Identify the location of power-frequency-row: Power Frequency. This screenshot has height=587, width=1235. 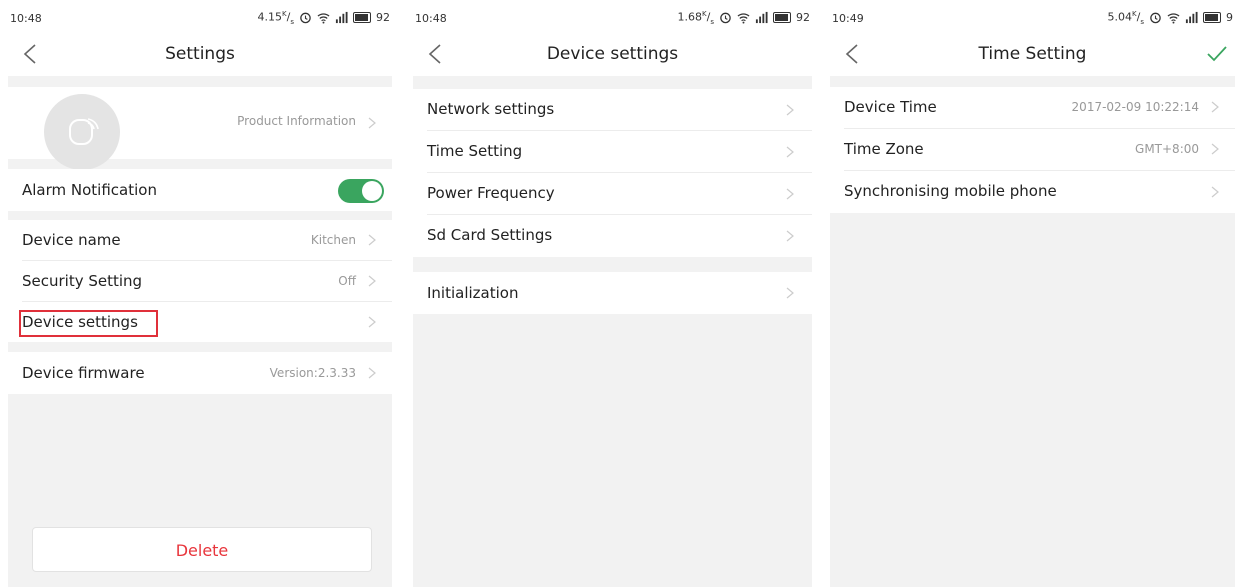
(612, 193).